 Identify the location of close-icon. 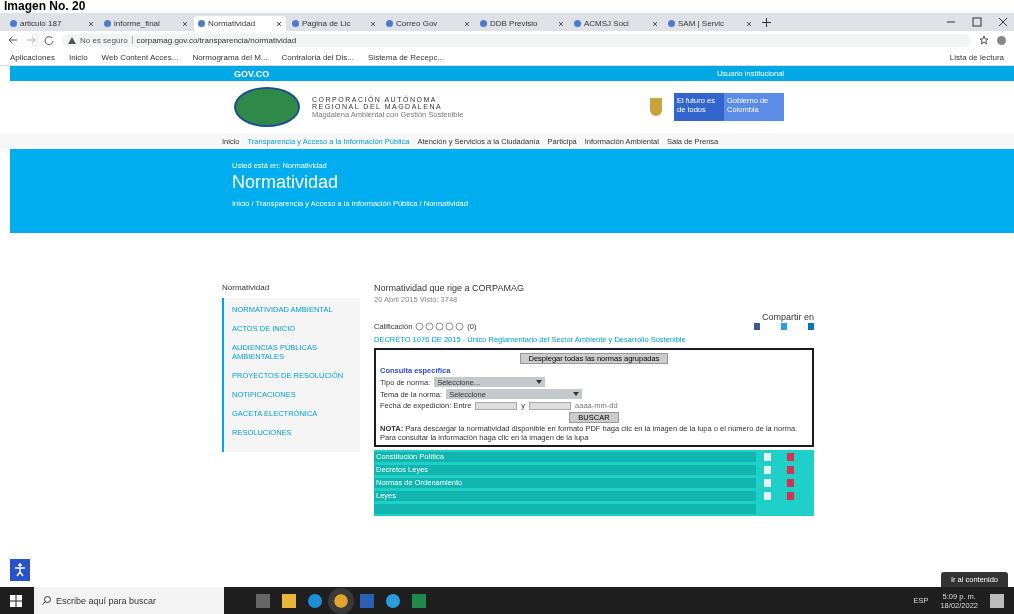
(1003, 22).